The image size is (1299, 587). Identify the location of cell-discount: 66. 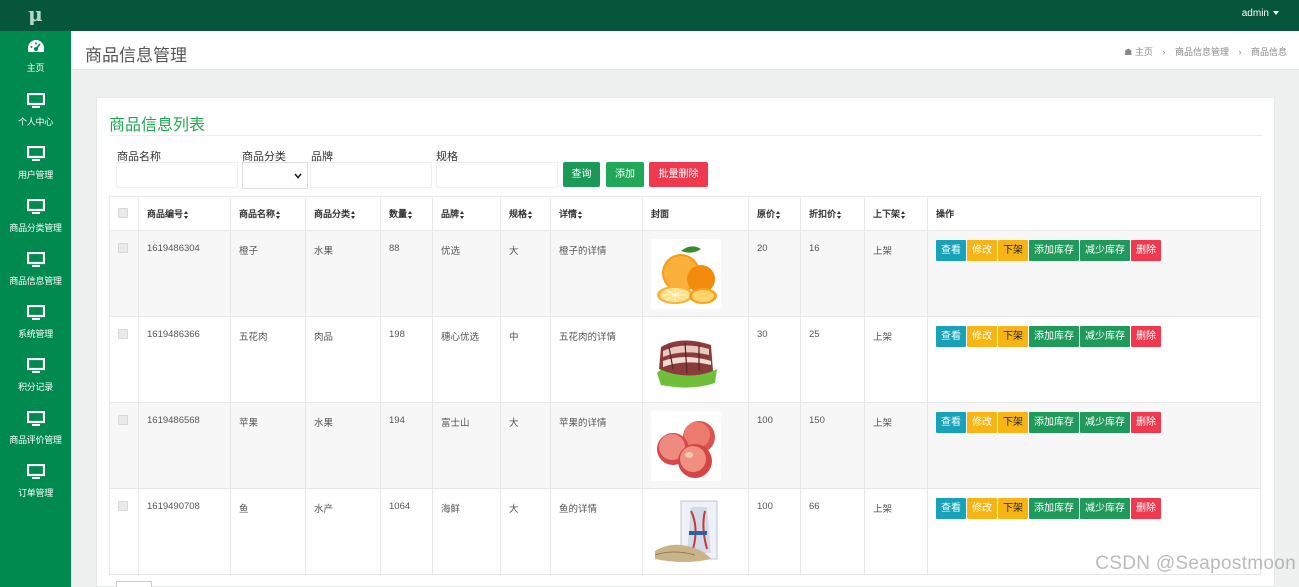
(832, 531).